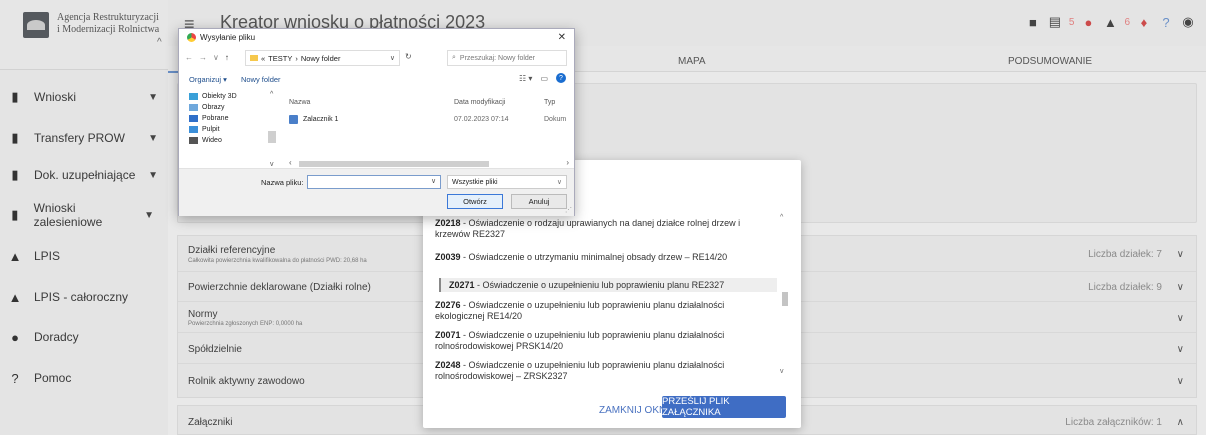 The height and width of the screenshot is (435, 1206). Describe the element at coordinates (254, 58) in the screenshot. I see `folder-icon` at that location.